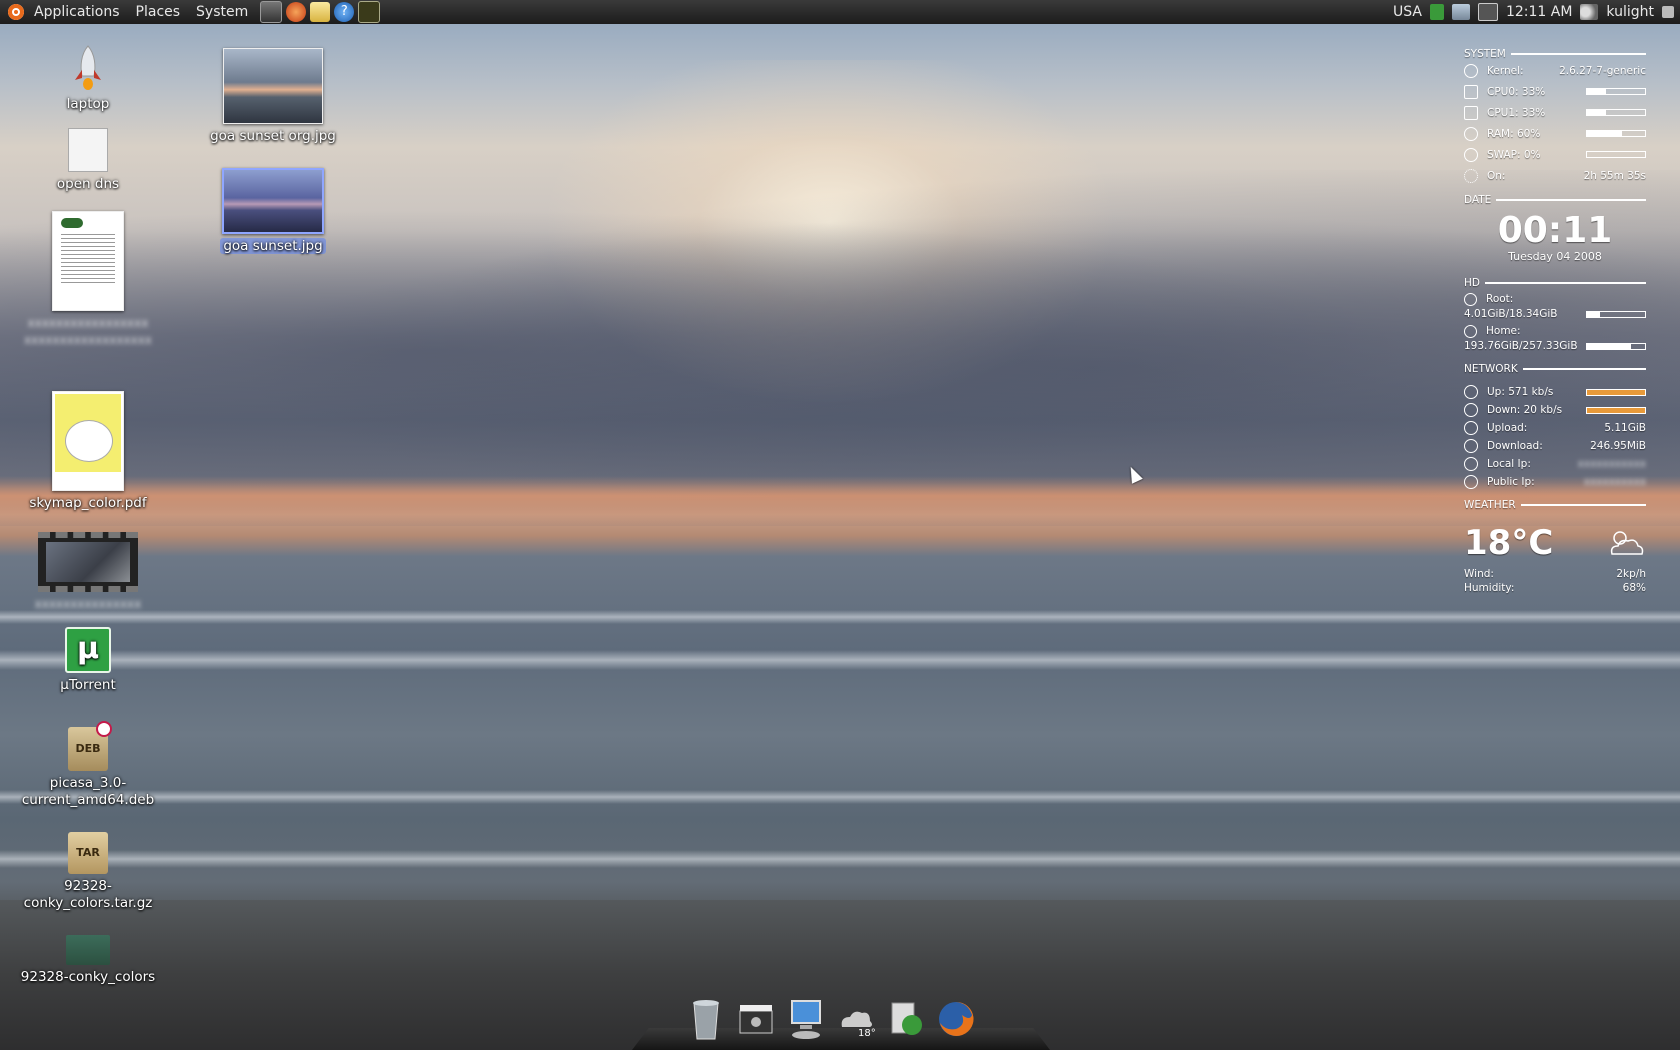 This screenshot has height=1050, width=1680. Describe the element at coordinates (271, 12) in the screenshot. I see `terminal-launcher-icon` at that location.